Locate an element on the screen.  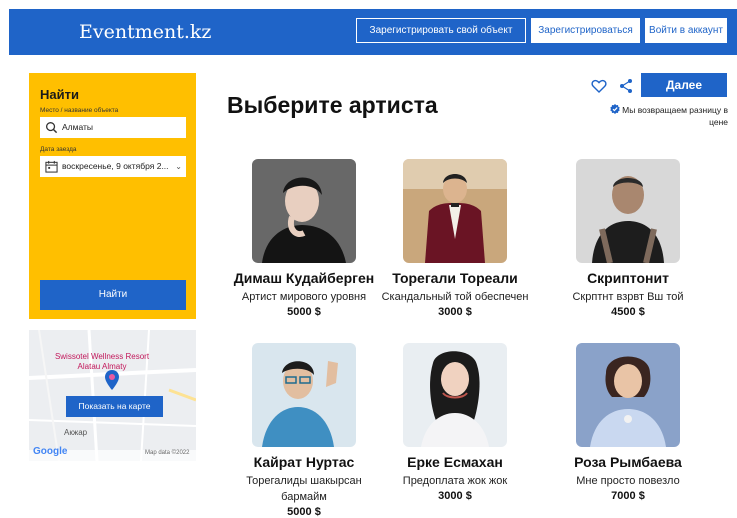
map-credit: Map data ©2022 is located at coordinates (167, 453).